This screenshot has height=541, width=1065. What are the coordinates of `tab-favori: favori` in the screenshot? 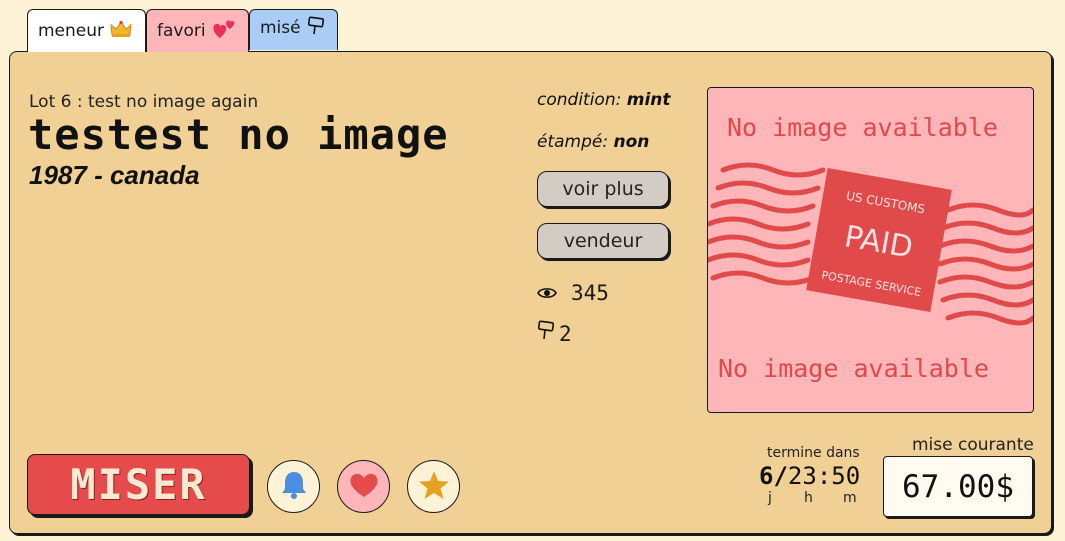 It's located at (197, 30).